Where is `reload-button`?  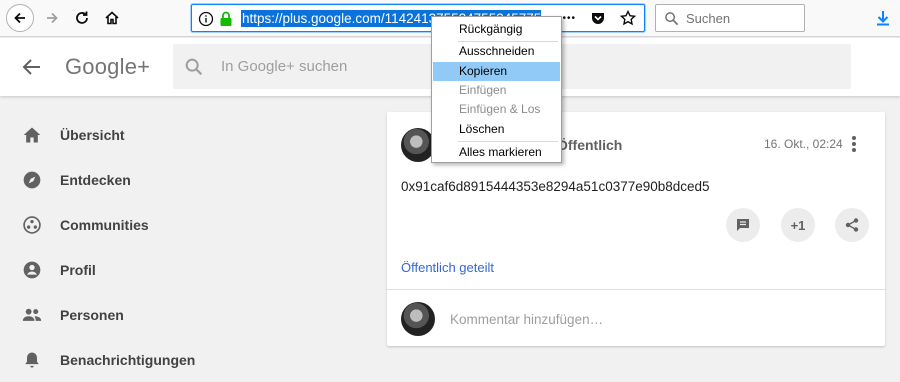 reload-button is located at coordinates (82, 18).